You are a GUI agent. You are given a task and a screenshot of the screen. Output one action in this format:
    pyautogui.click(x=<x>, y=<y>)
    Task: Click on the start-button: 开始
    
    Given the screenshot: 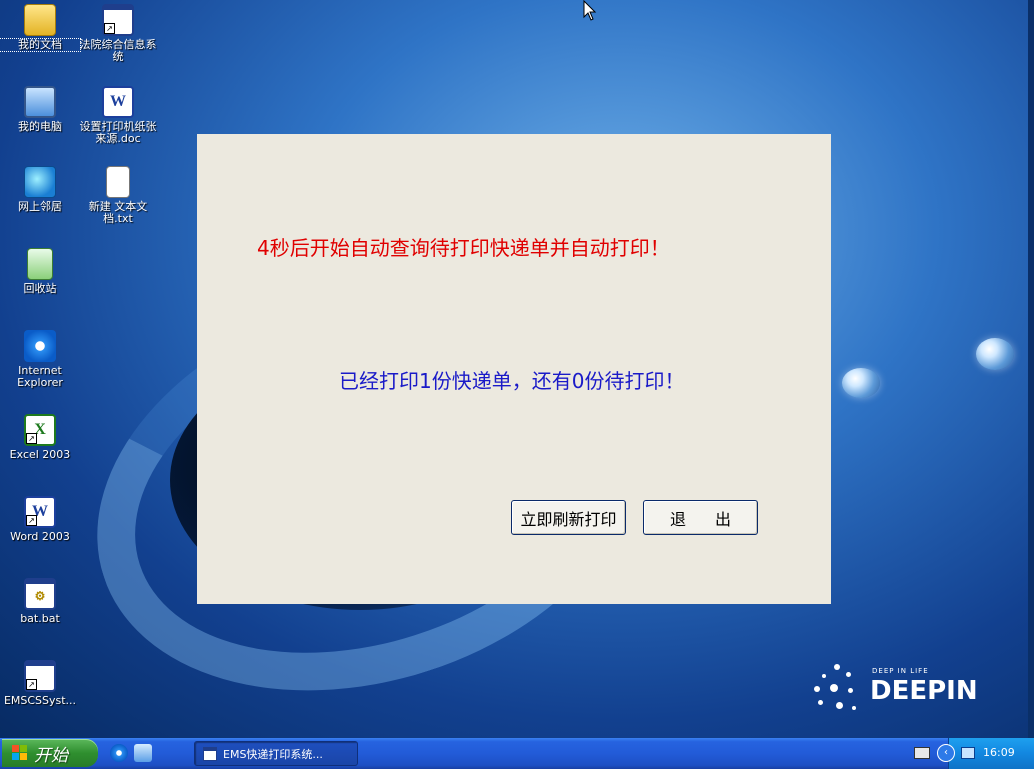 What is the action you would take?
    pyautogui.click(x=50, y=753)
    